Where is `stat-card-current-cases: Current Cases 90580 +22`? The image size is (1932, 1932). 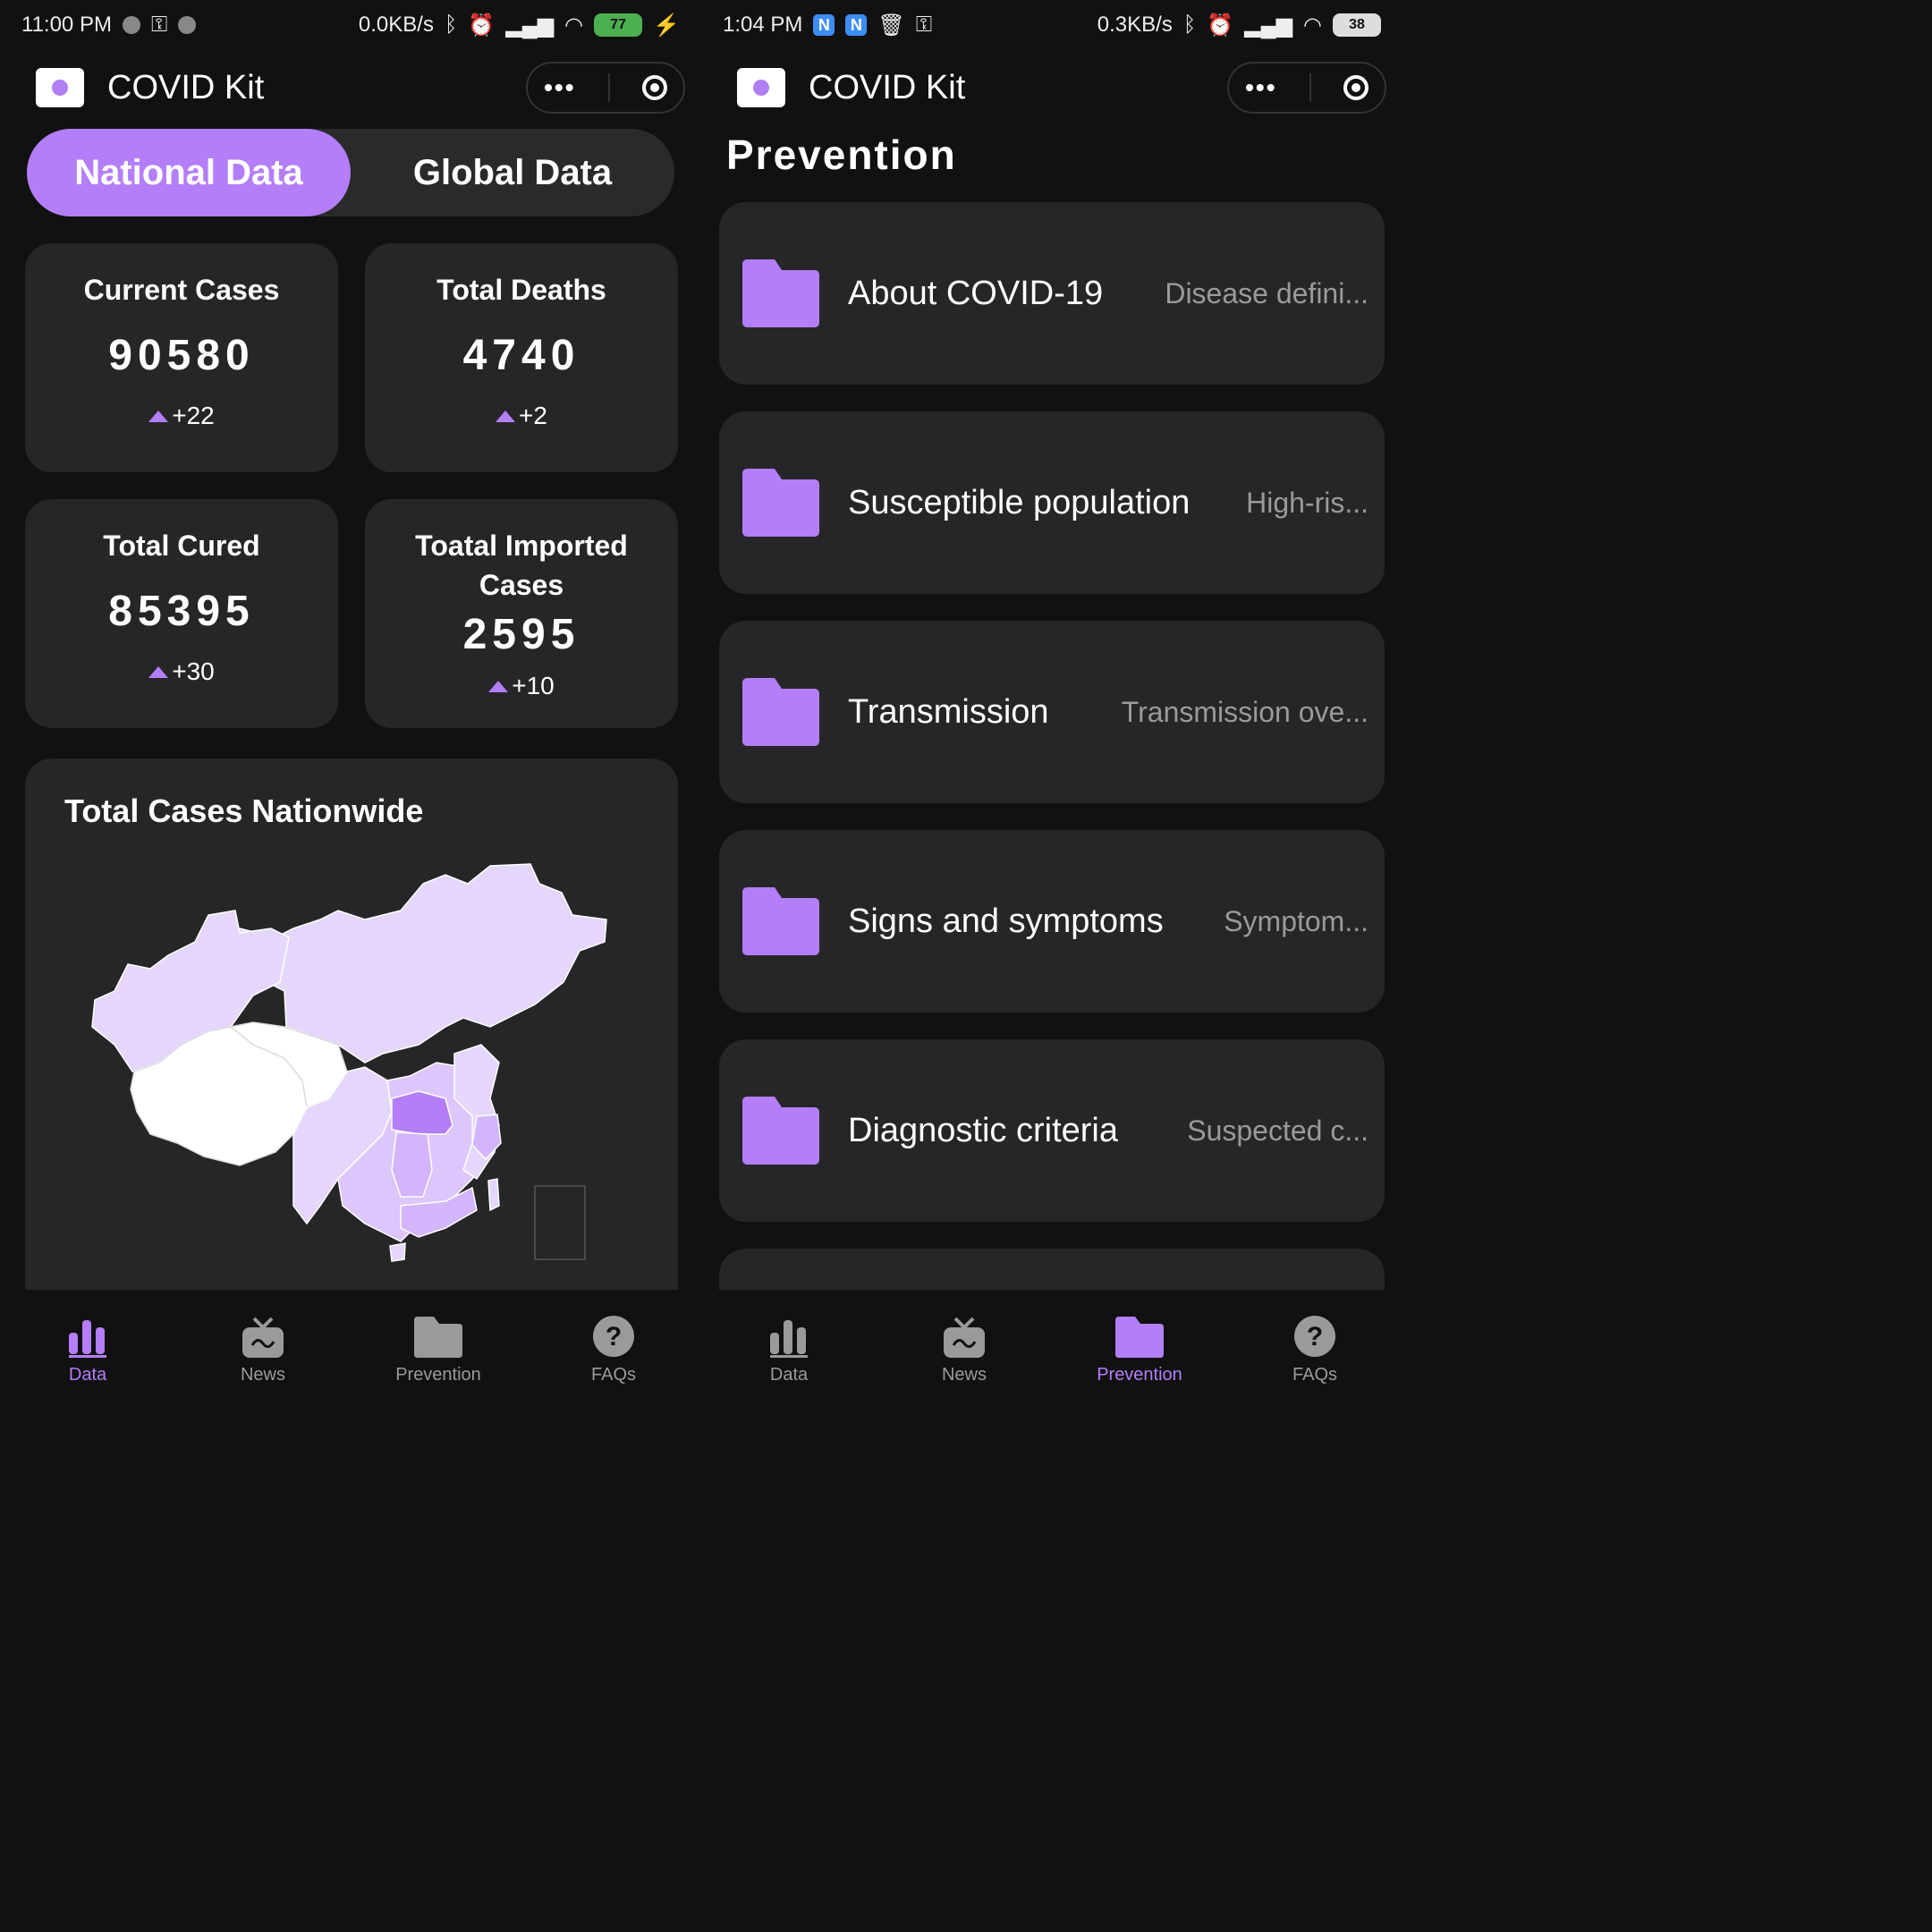
stat-card-current-cases: Current Cases 90580 +22 is located at coordinates (181, 357).